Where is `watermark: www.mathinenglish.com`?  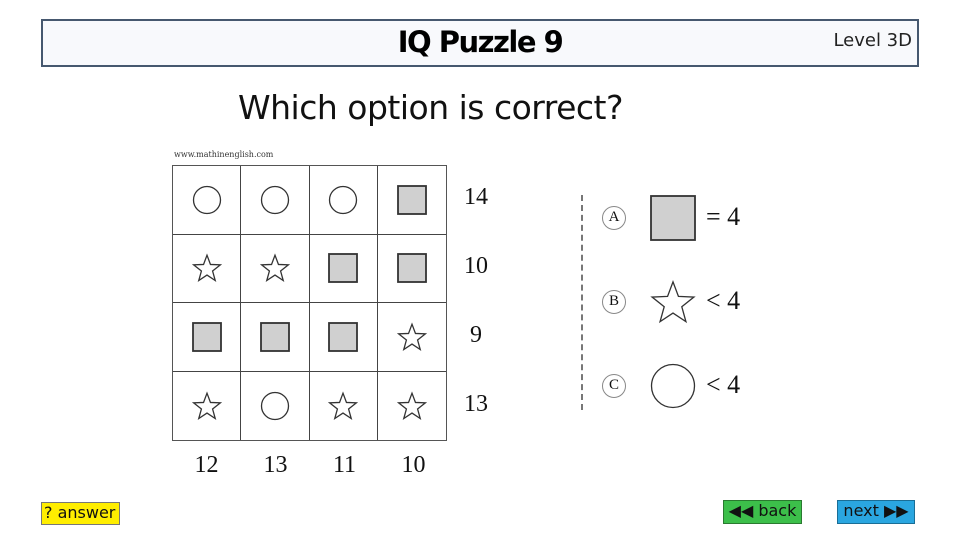 watermark: www.mathinenglish.com is located at coordinates (224, 154).